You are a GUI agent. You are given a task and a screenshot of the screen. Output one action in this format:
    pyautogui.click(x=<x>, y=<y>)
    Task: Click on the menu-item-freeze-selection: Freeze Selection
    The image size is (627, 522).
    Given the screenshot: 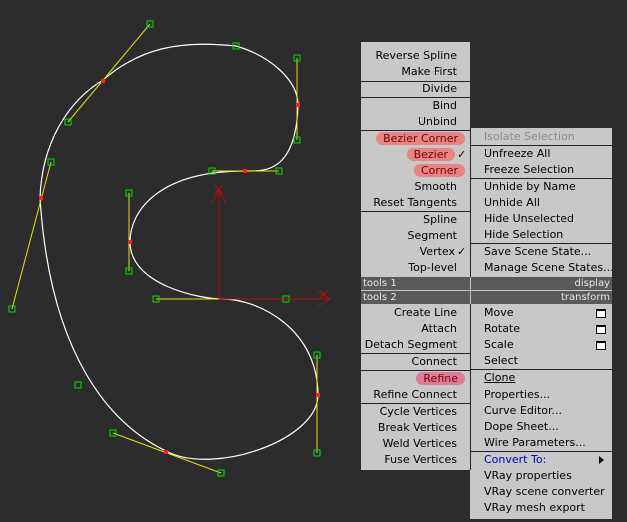 What is the action you would take?
    pyautogui.click(x=546, y=170)
    